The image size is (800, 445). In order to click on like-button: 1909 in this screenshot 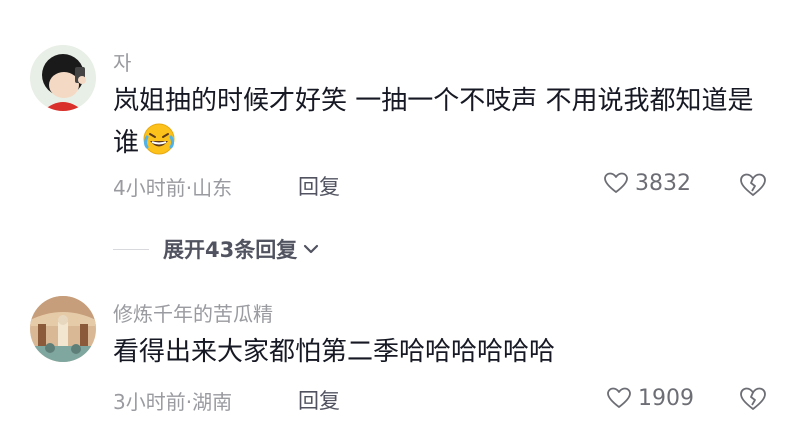, I will do `click(650, 398)`.